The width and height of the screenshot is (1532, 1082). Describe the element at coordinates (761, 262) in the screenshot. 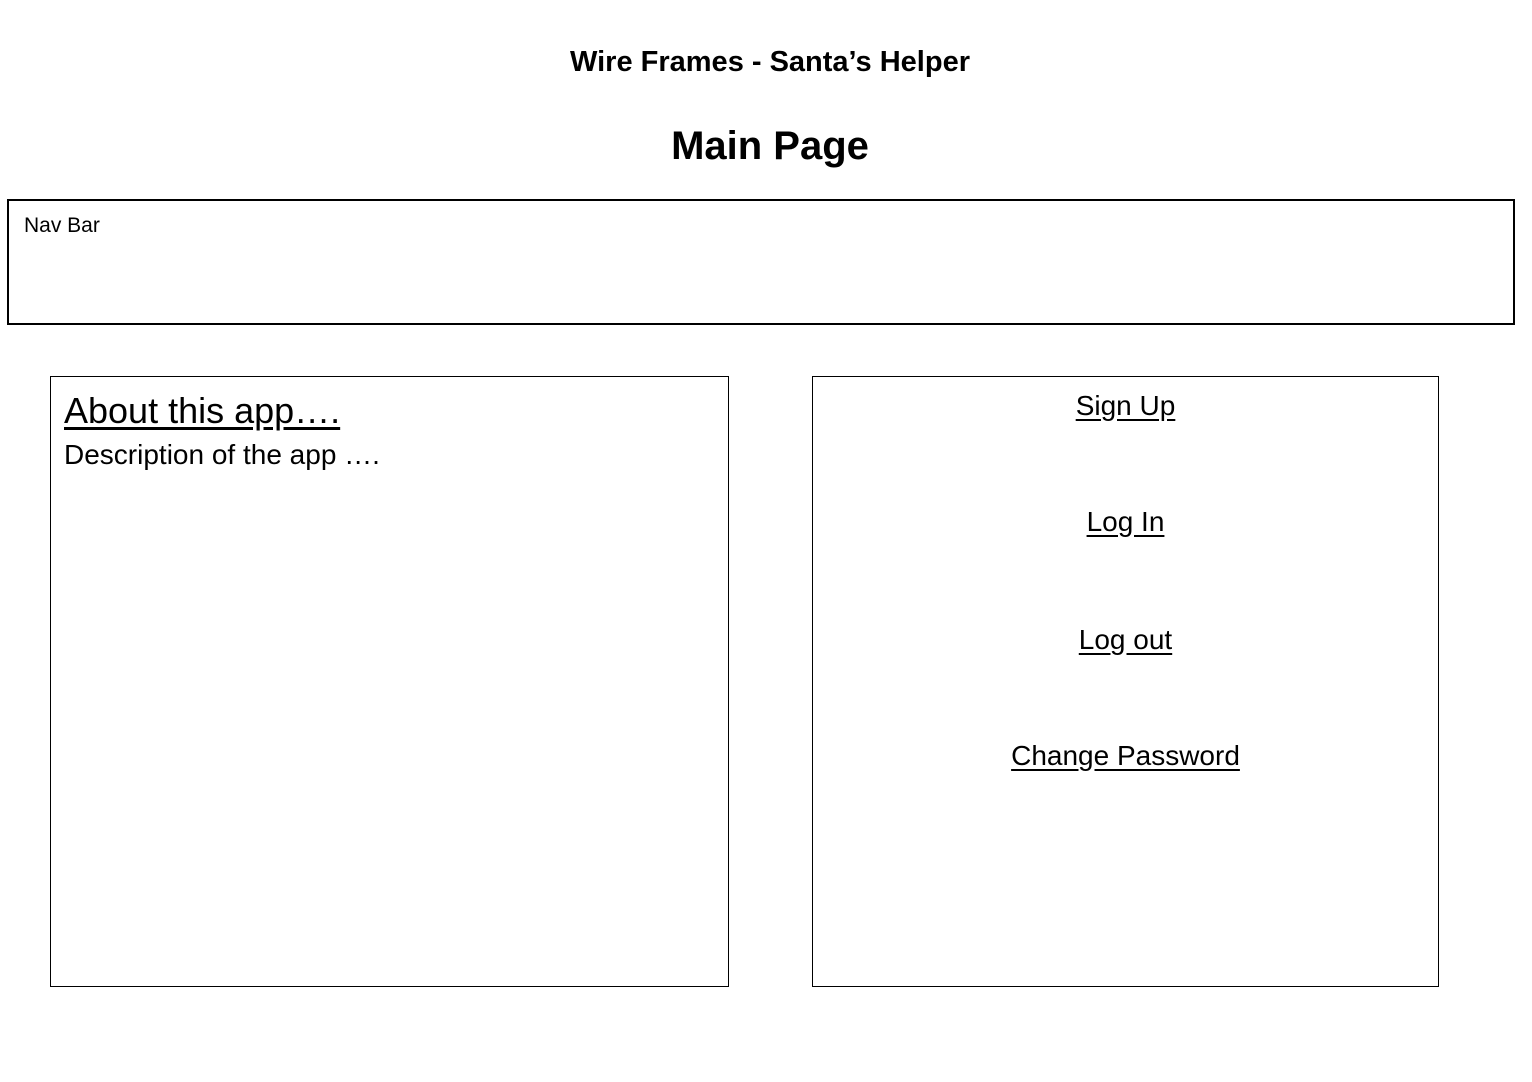

I see `nav-bar: Nav Bar` at that location.